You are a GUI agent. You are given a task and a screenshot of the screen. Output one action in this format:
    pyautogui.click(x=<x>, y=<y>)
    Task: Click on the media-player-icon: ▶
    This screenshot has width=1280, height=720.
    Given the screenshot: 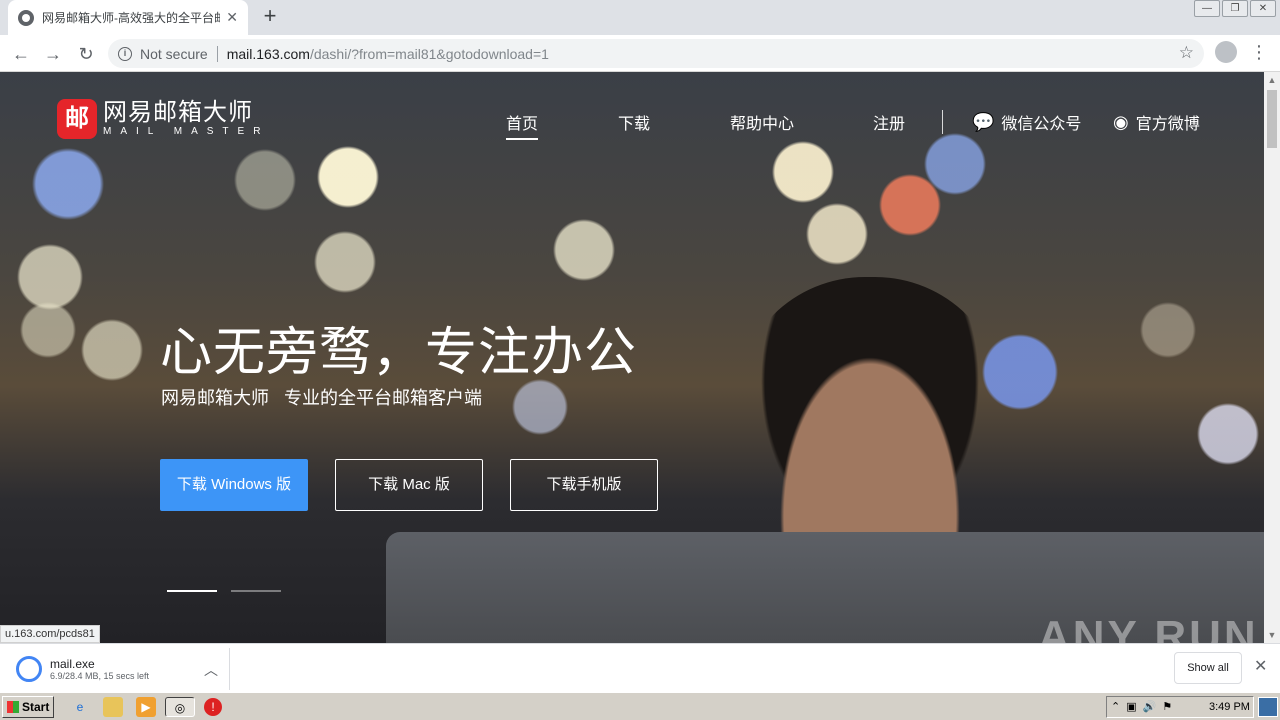 What is the action you would take?
    pyautogui.click(x=146, y=707)
    